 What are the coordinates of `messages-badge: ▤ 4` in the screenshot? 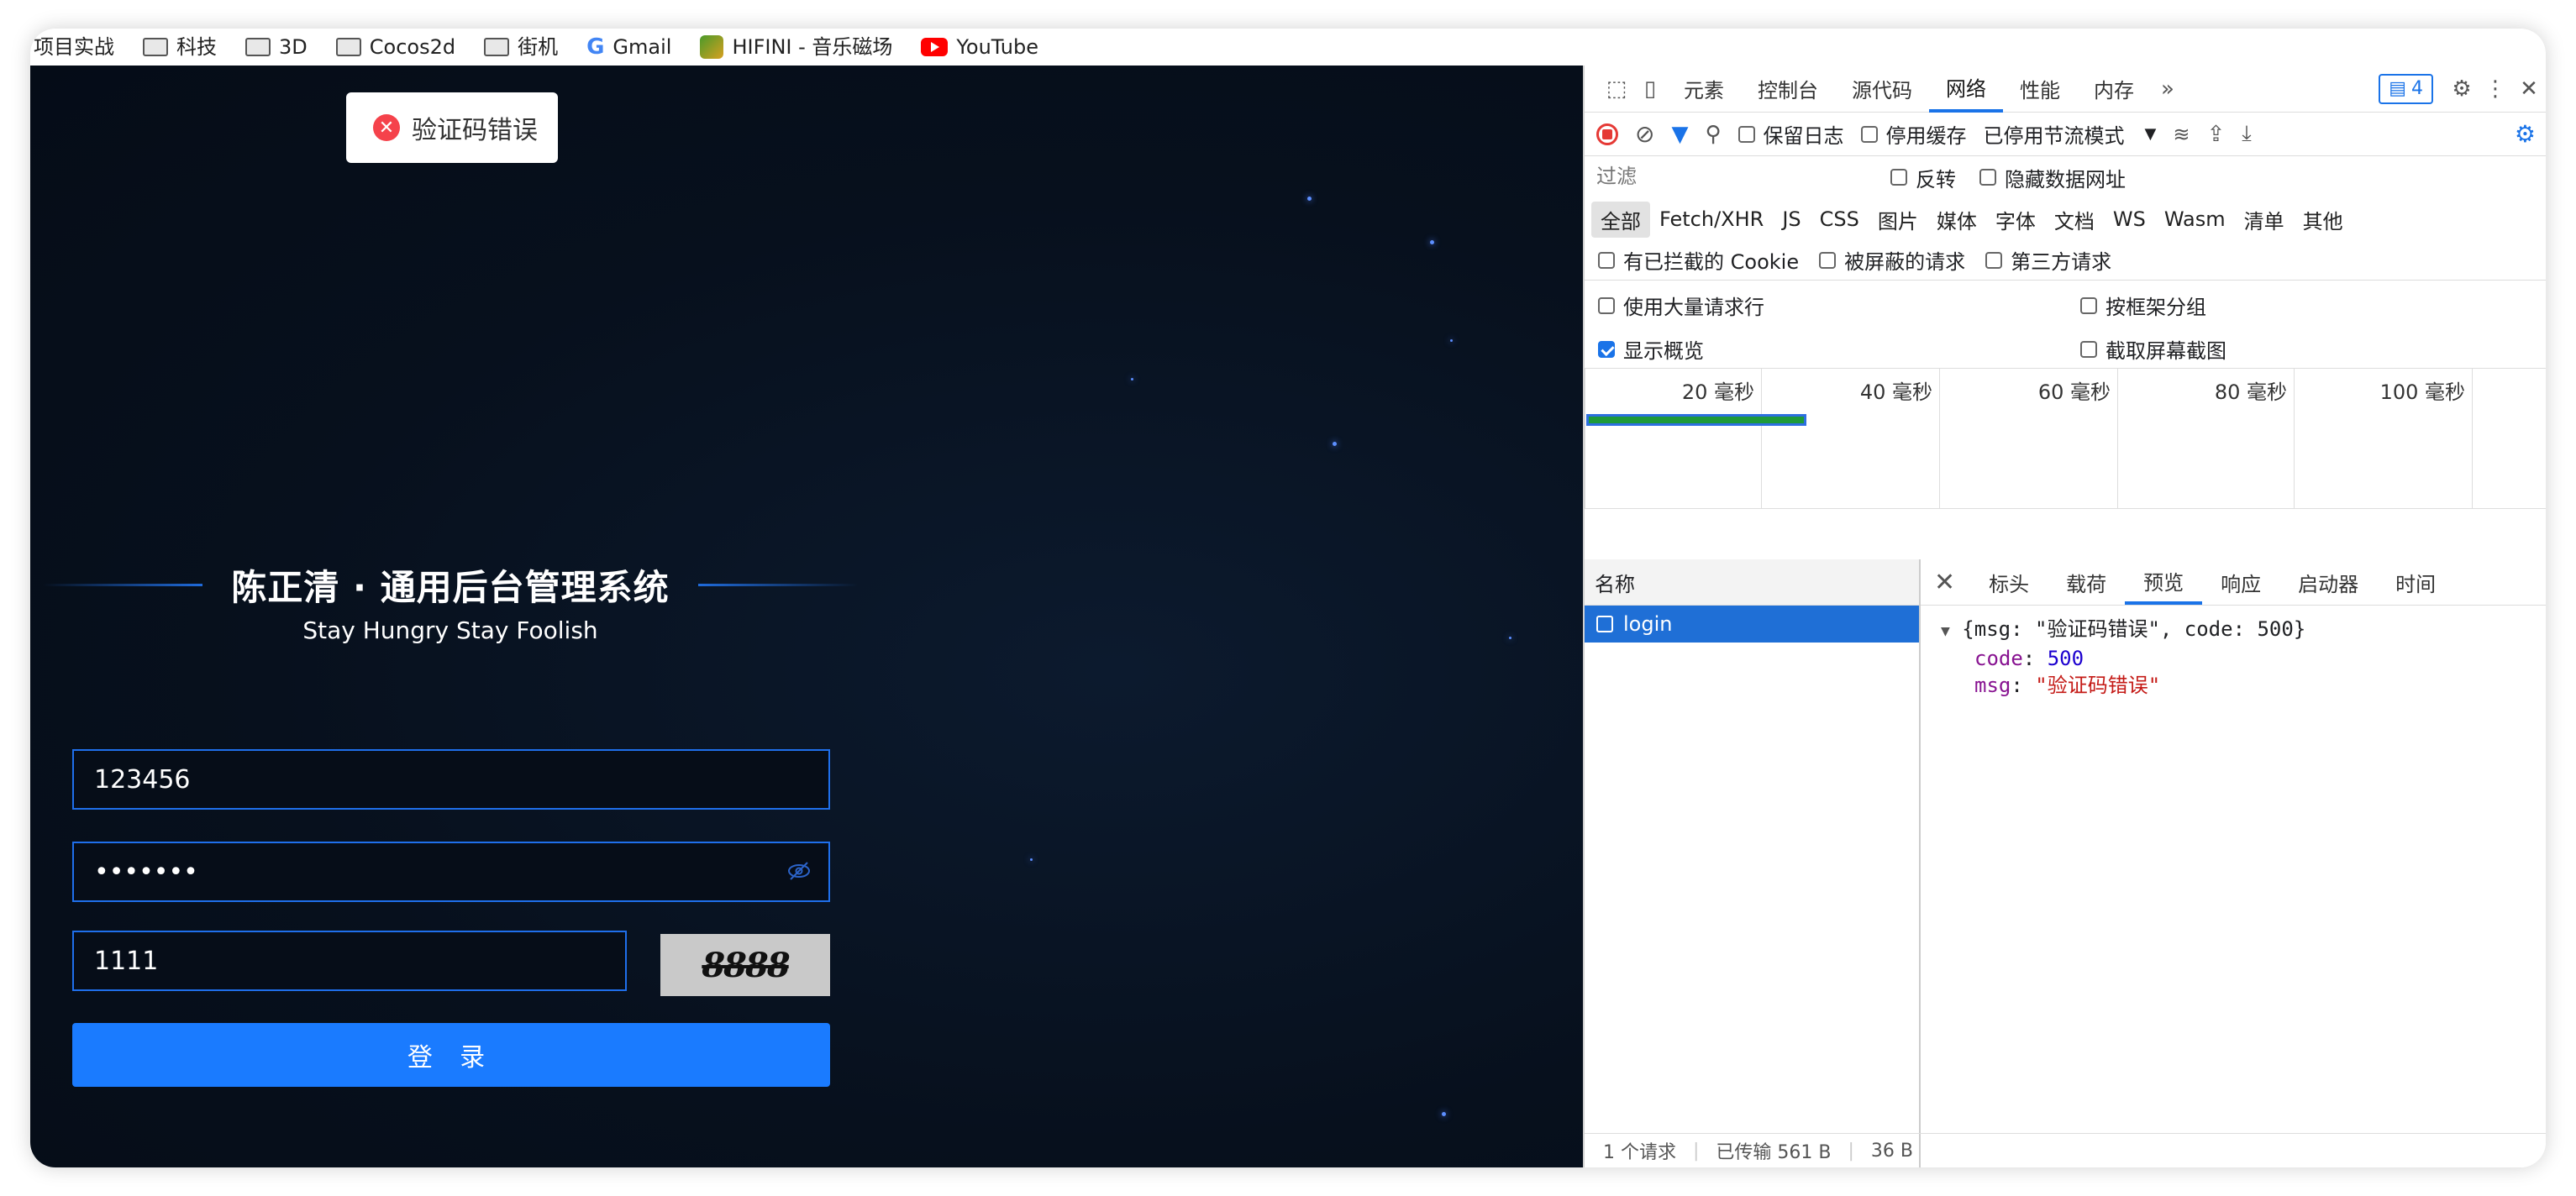 It's located at (2406, 88).